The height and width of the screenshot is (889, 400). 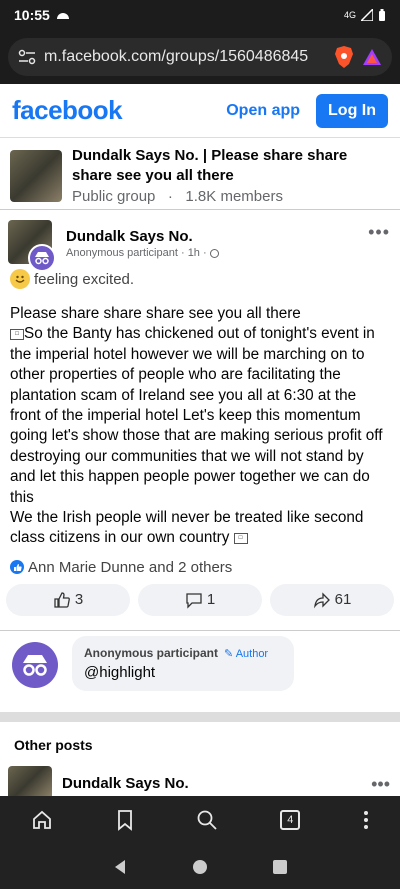 I want to click on comment-button: 1, so click(x=200, y=599).